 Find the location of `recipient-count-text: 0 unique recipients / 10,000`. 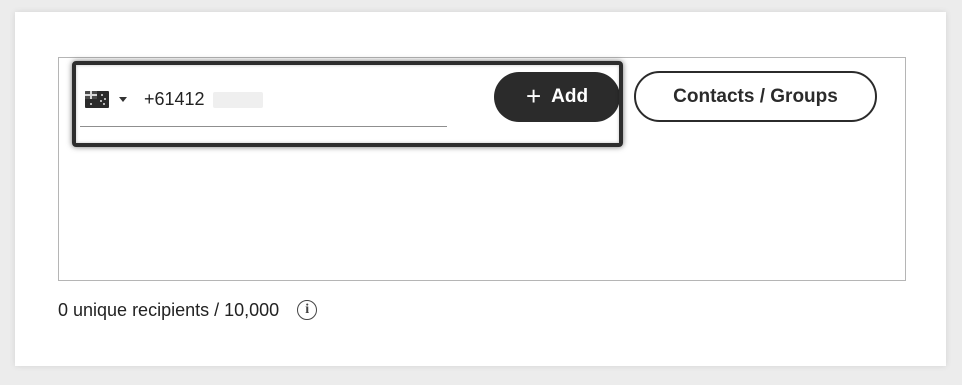

recipient-count-text: 0 unique recipients / 10,000 is located at coordinates (169, 309).